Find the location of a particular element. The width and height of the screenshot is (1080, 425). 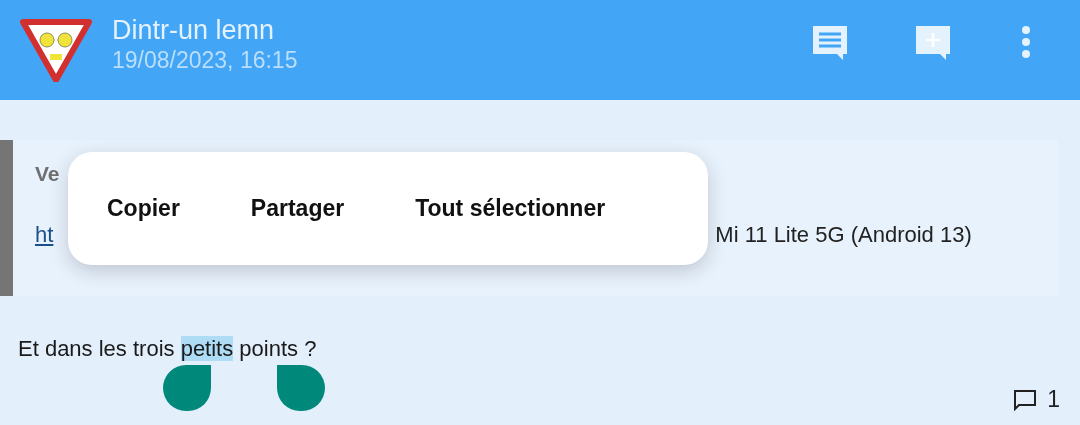

conversation-date: 19/08/2023, 16:15 is located at coordinates (205, 60).